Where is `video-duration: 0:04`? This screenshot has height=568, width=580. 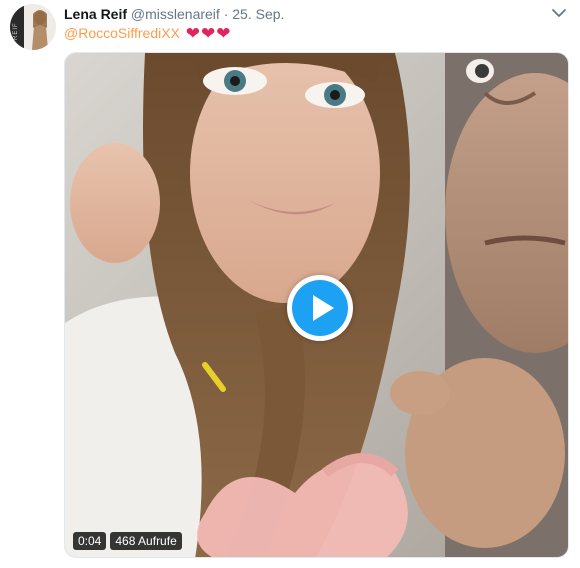
video-duration: 0:04 is located at coordinates (90, 541).